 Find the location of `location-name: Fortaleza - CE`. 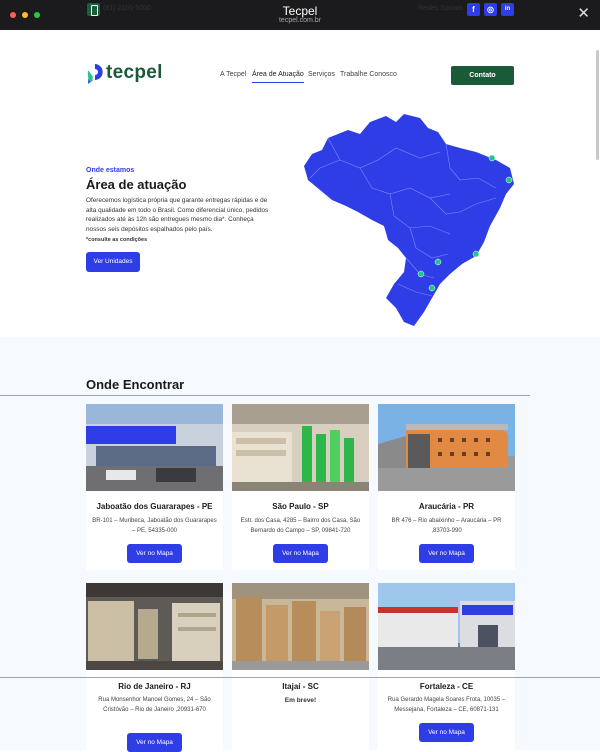

location-name: Fortaleza - CE is located at coordinates (446, 686).